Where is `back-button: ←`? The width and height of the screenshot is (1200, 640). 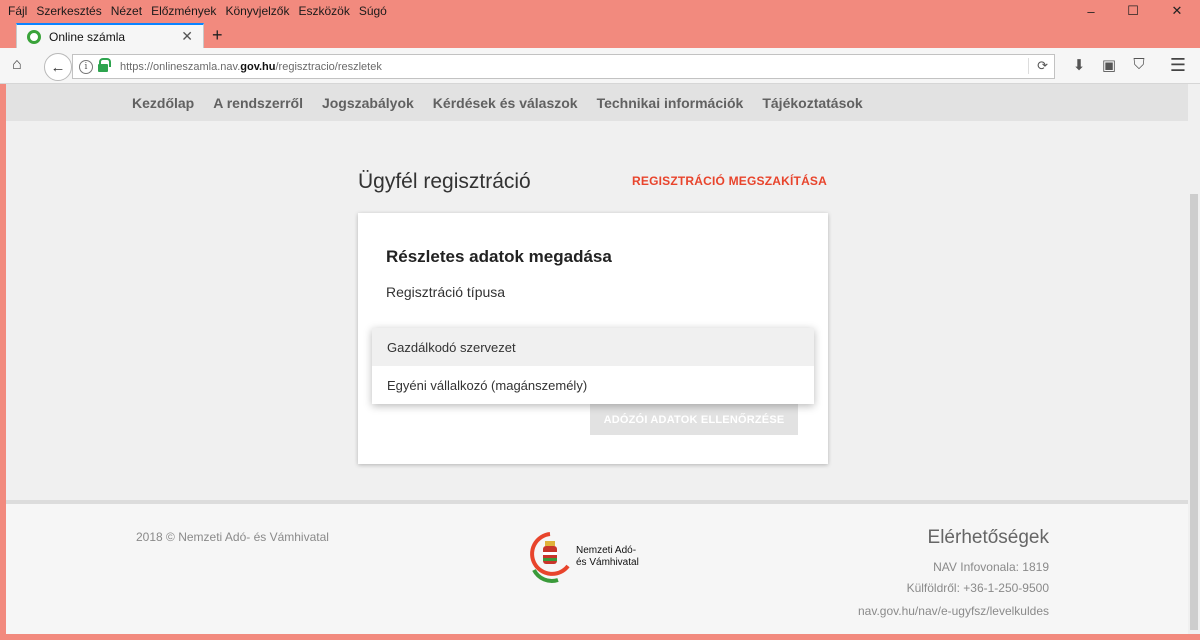
back-button: ← is located at coordinates (58, 67).